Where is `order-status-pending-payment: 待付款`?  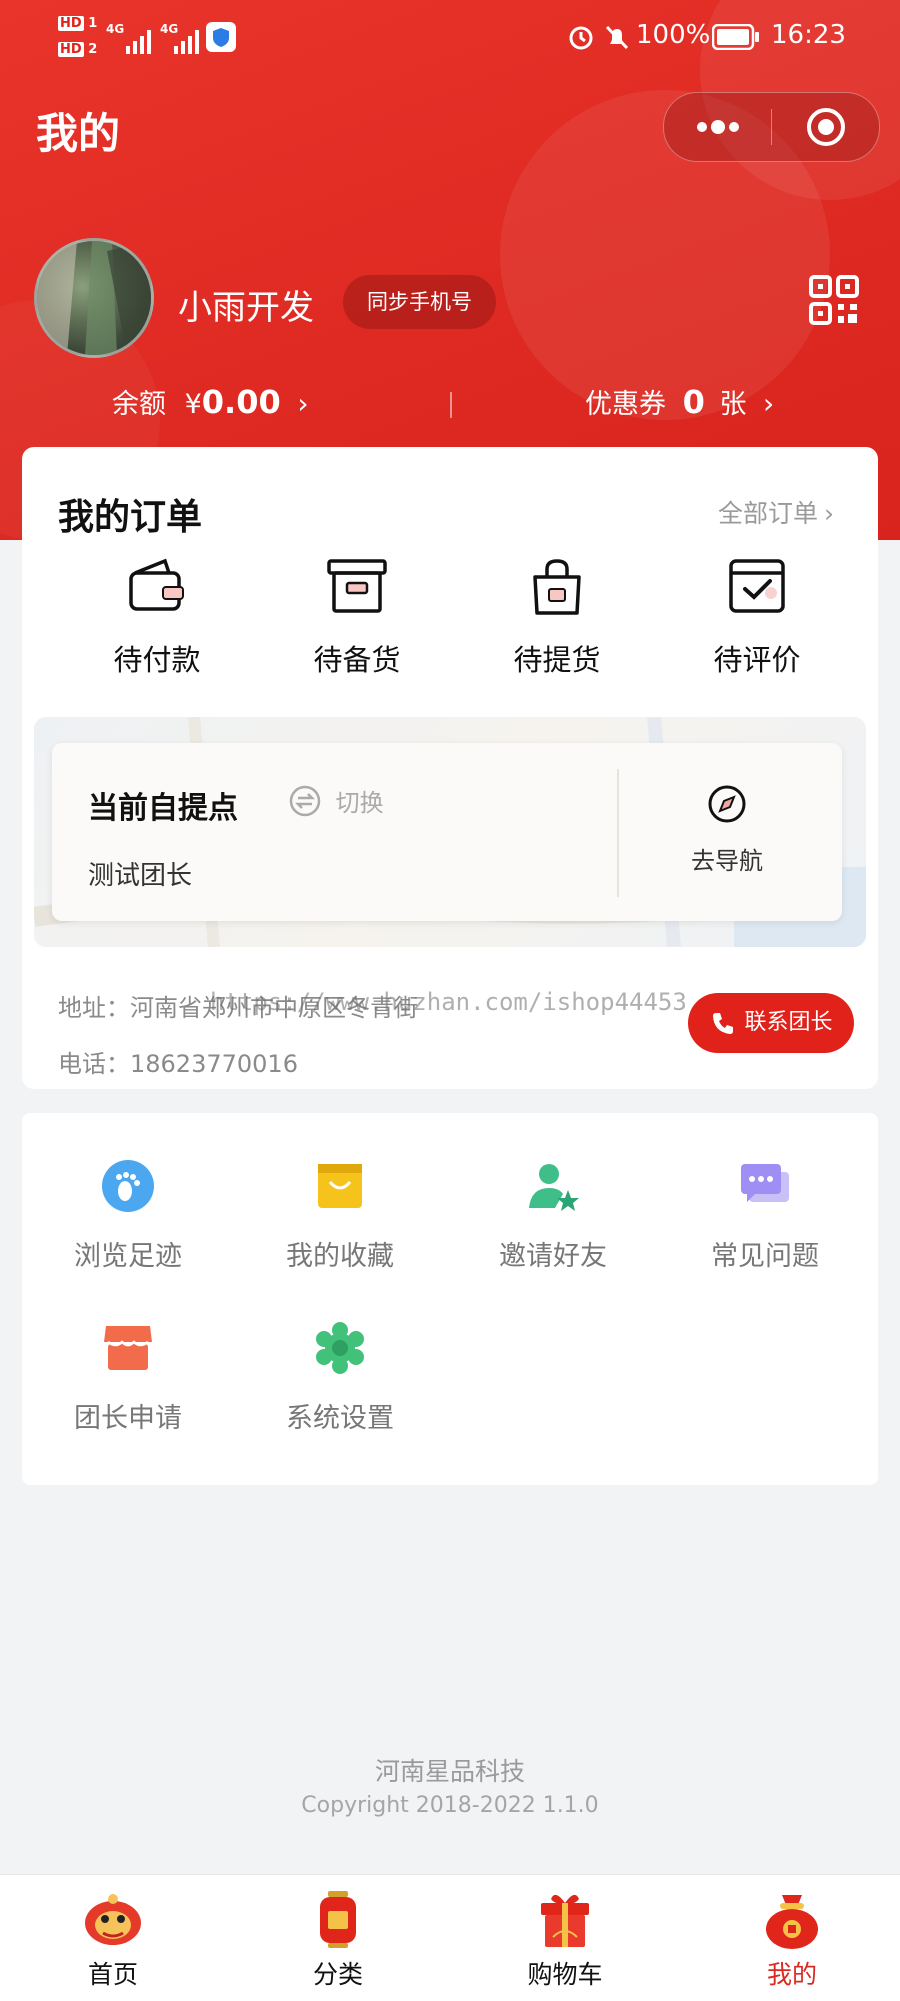
order-status-pending-payment: 待付款 is located at coordinates (157, 617).